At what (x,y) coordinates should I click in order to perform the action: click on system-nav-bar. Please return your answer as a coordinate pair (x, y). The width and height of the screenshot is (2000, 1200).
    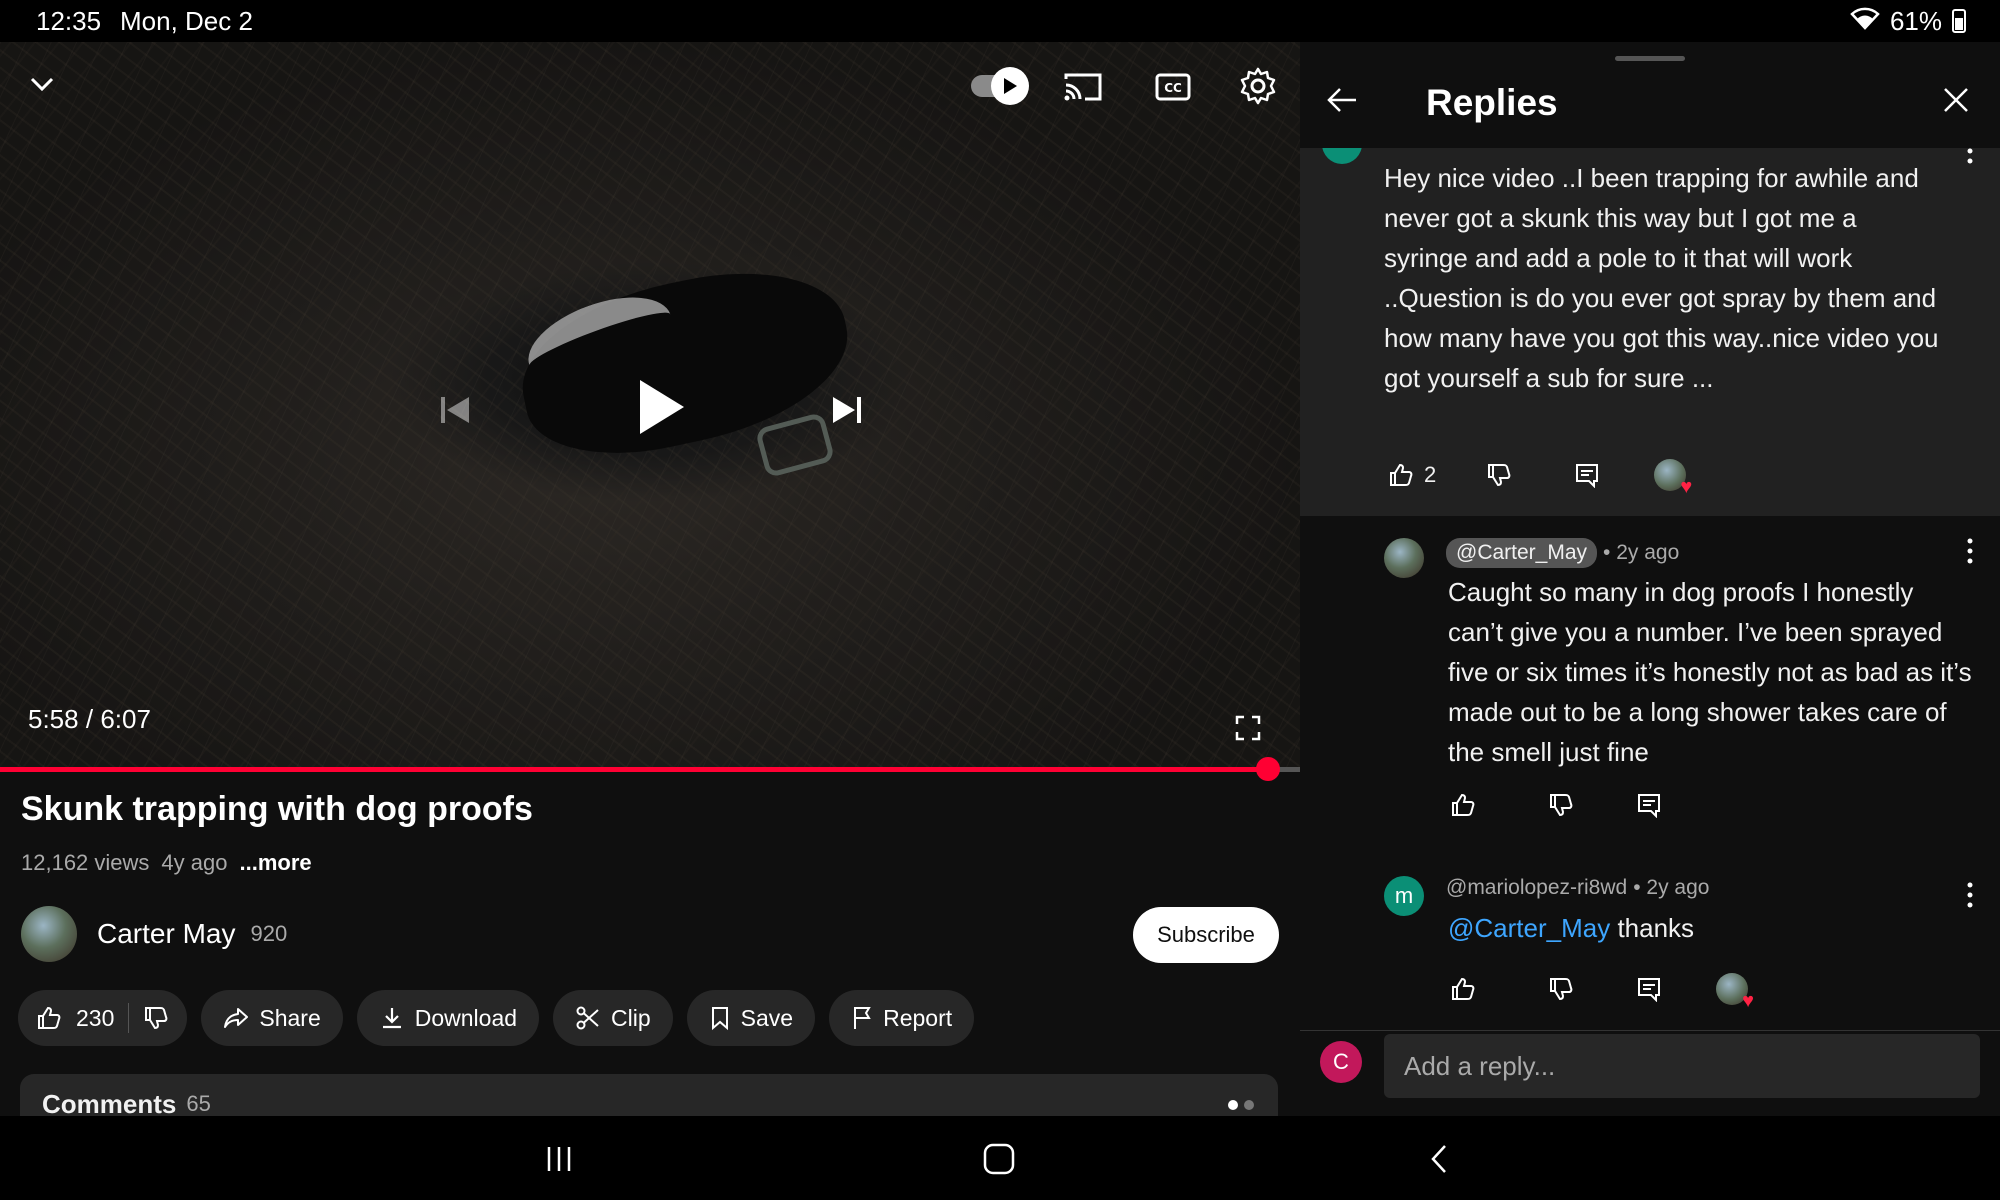
    Looking at the image, I should click on (1000, 1158).